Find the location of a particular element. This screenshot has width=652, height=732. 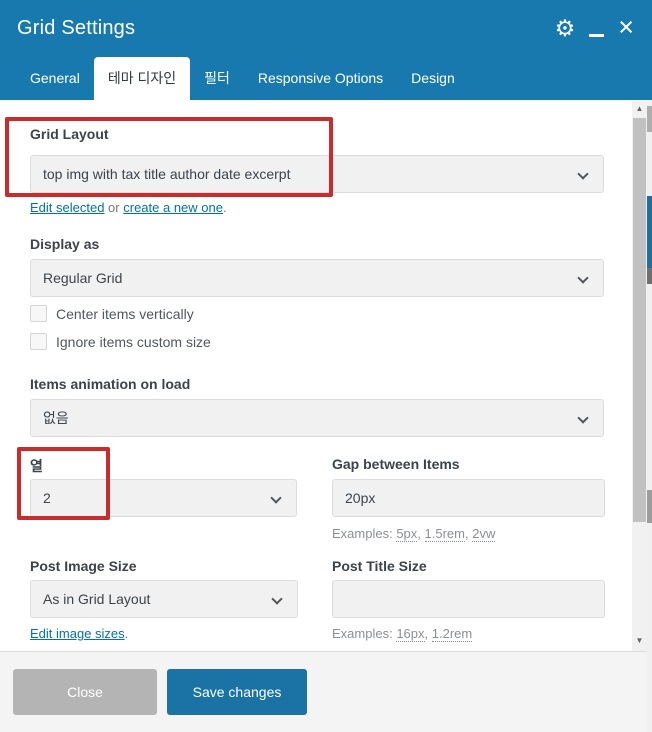

animation-select-value: 없음 is located at coordinates (56, 418).